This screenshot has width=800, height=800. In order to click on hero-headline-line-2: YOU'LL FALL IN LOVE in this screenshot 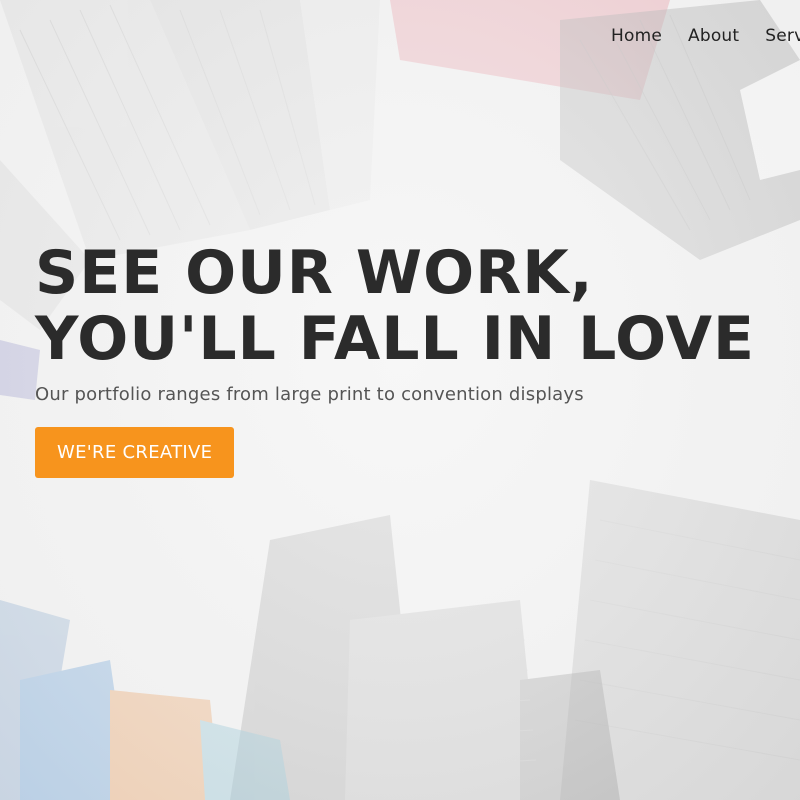, I will do `click(395, 339)`.